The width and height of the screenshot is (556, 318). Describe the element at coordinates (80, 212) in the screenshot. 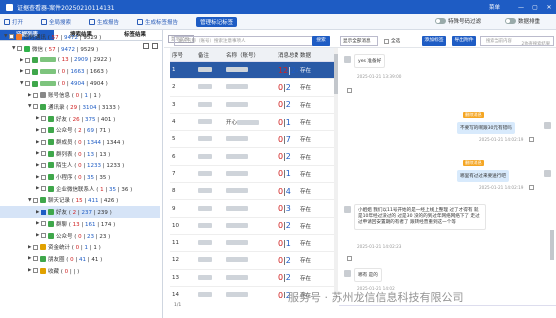

I see `tree-node: ▶ 好友 ( 2 | 237 | 239 )` at that location.